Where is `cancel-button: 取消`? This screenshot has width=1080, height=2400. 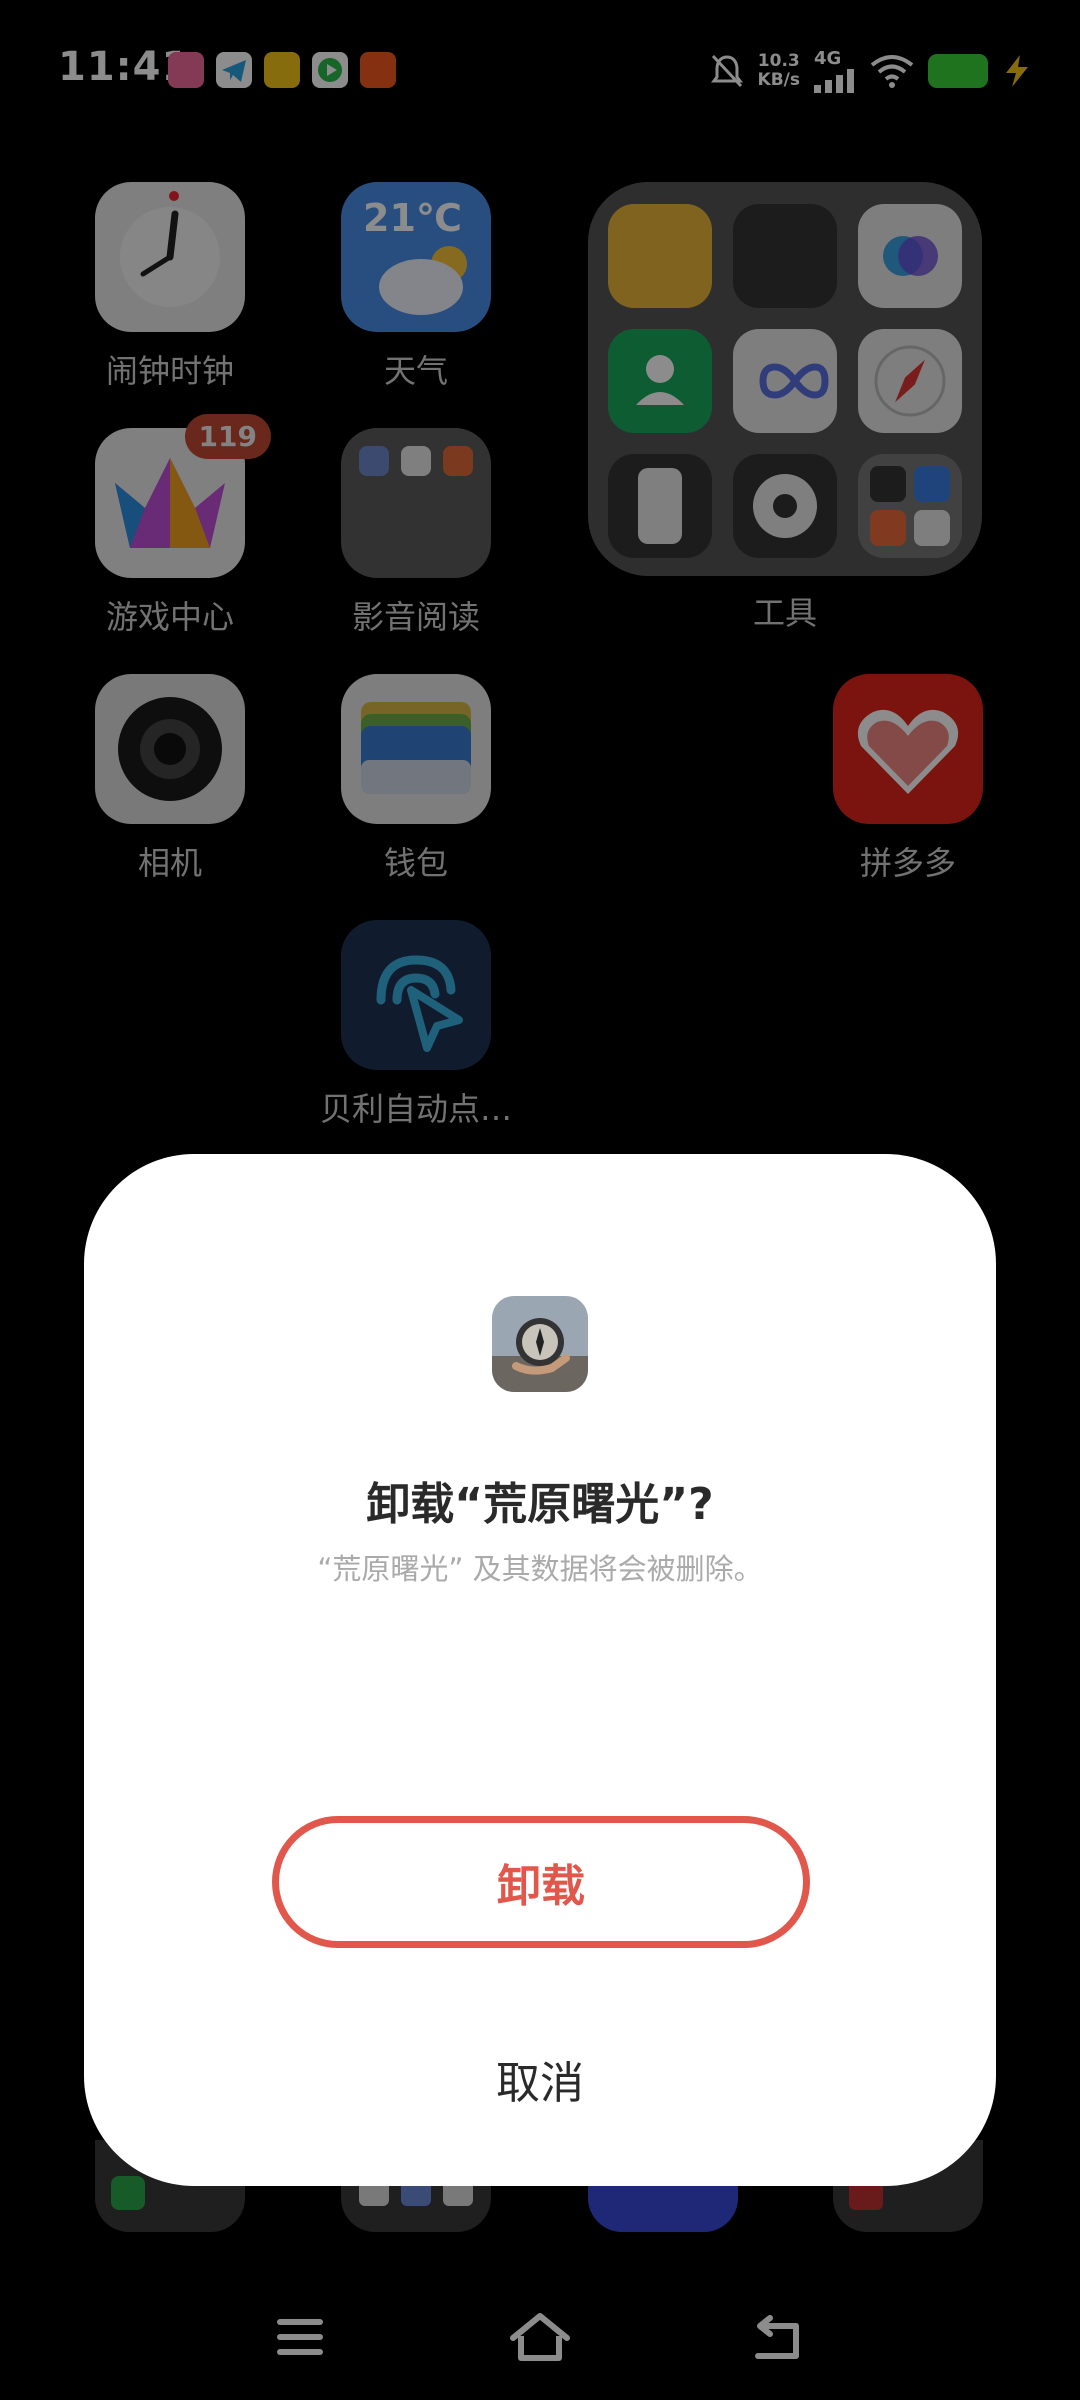 cancel-button: 取消 is located at coordinates (540, 2079).